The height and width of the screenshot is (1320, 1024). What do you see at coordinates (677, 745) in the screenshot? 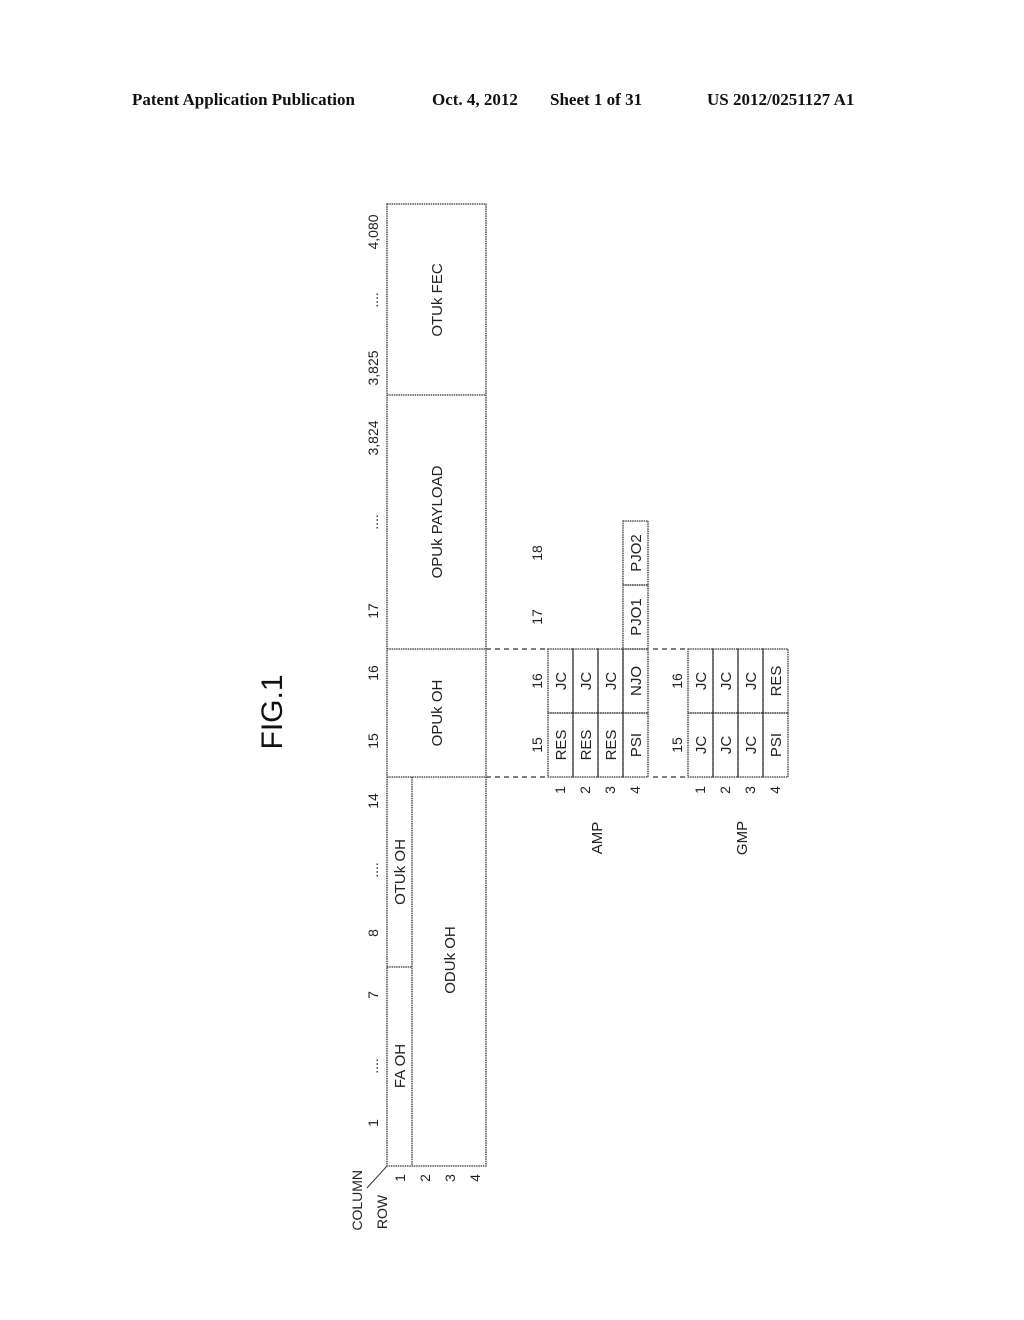
I see `gmp-column-label: 15` at bounding box center [677, 745].